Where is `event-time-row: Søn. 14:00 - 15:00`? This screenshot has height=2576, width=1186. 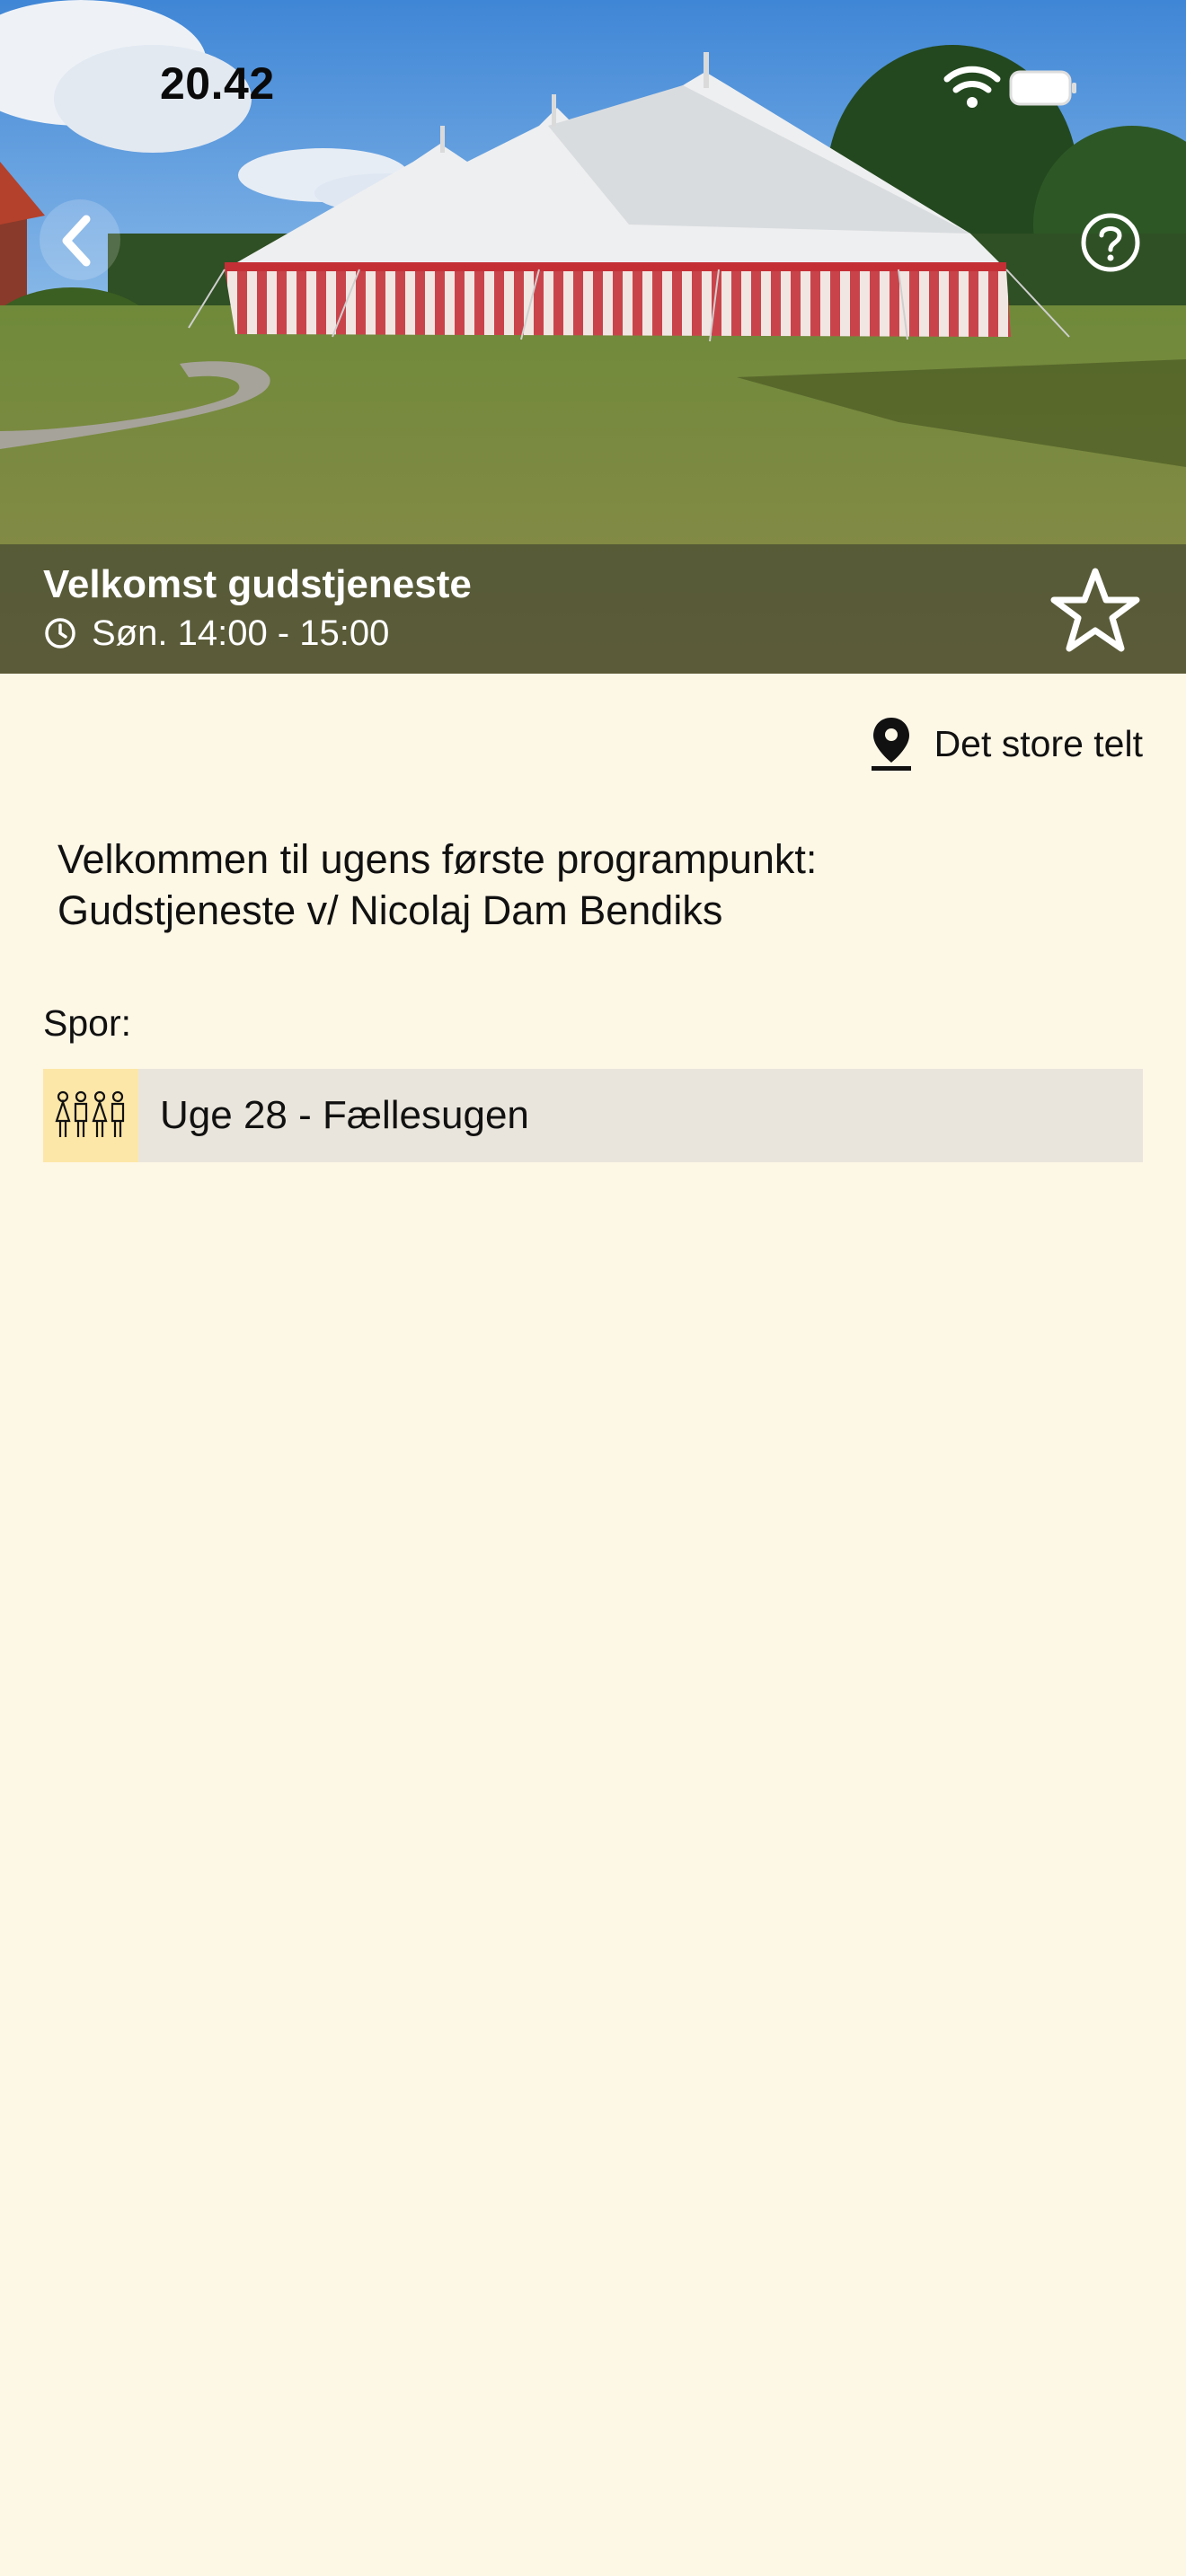
event-time-row: Søn. 14:00 - 15:00 is located at coordinates (216, 633).